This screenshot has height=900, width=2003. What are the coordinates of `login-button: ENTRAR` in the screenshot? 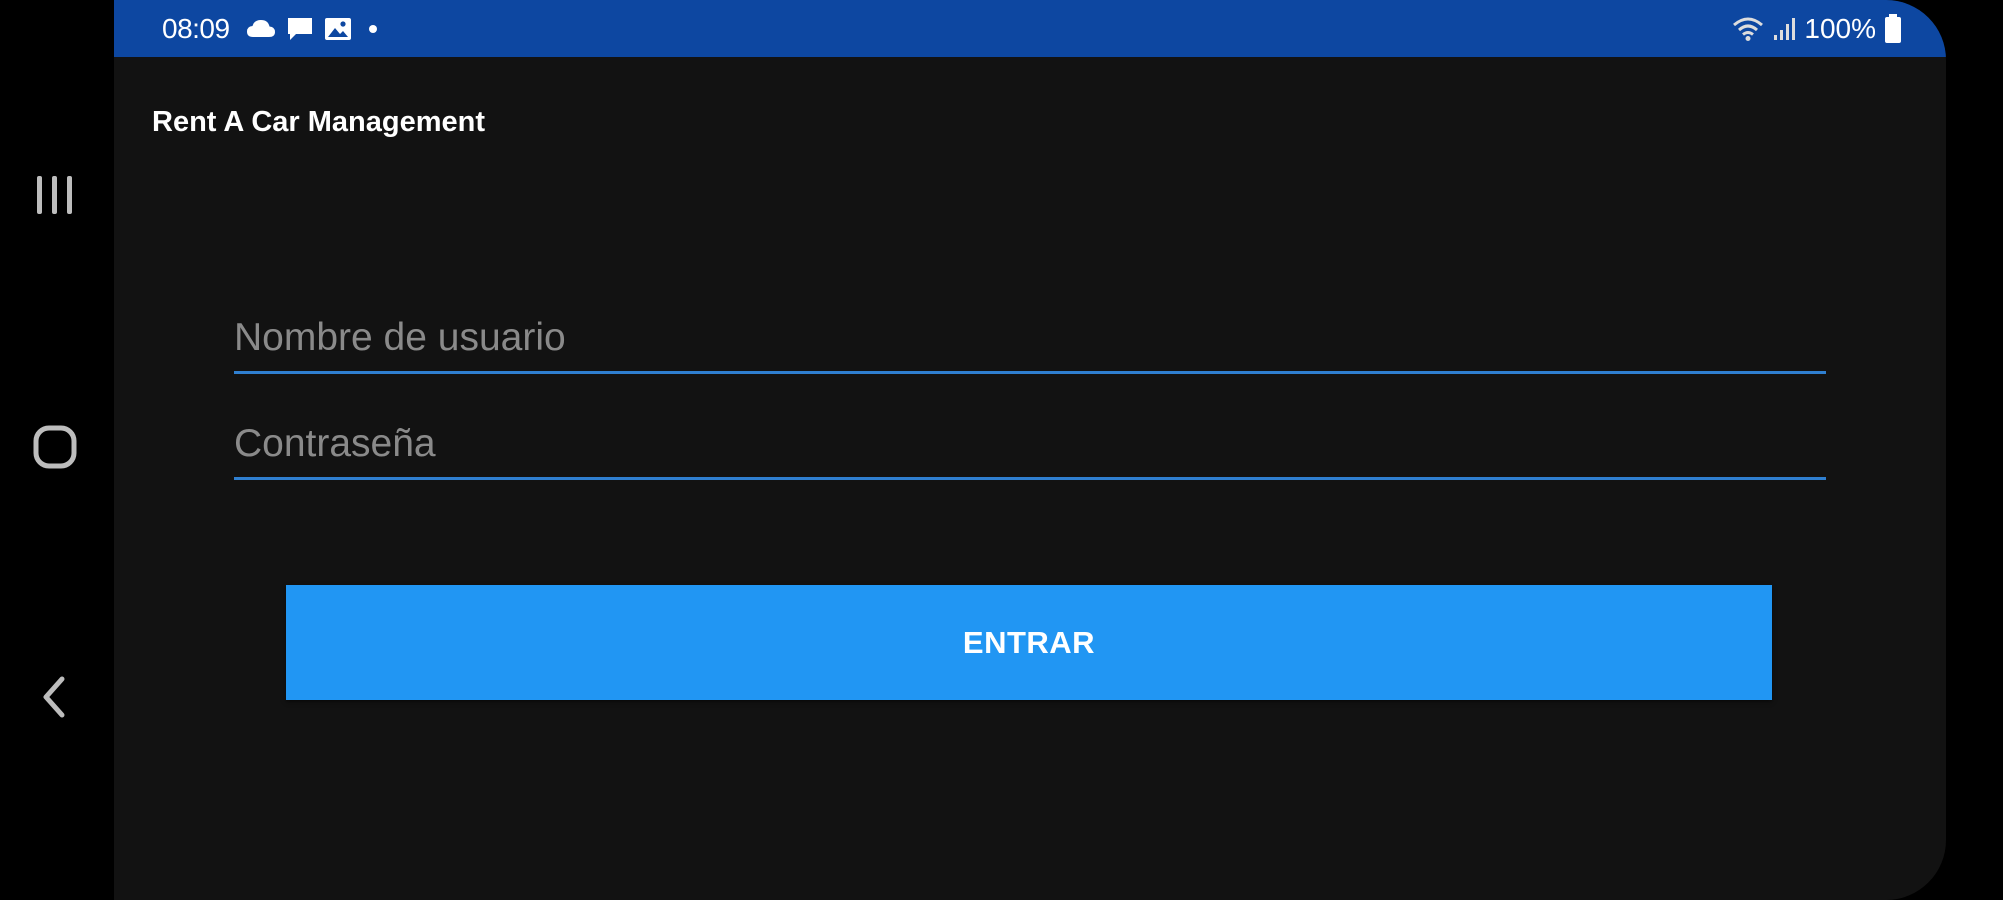 It's located at (1029, 642).